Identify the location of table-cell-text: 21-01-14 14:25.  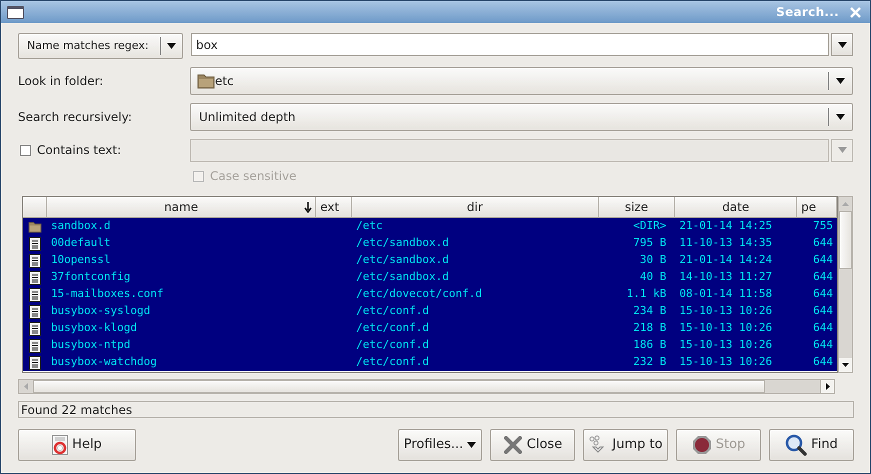
(726, 226).